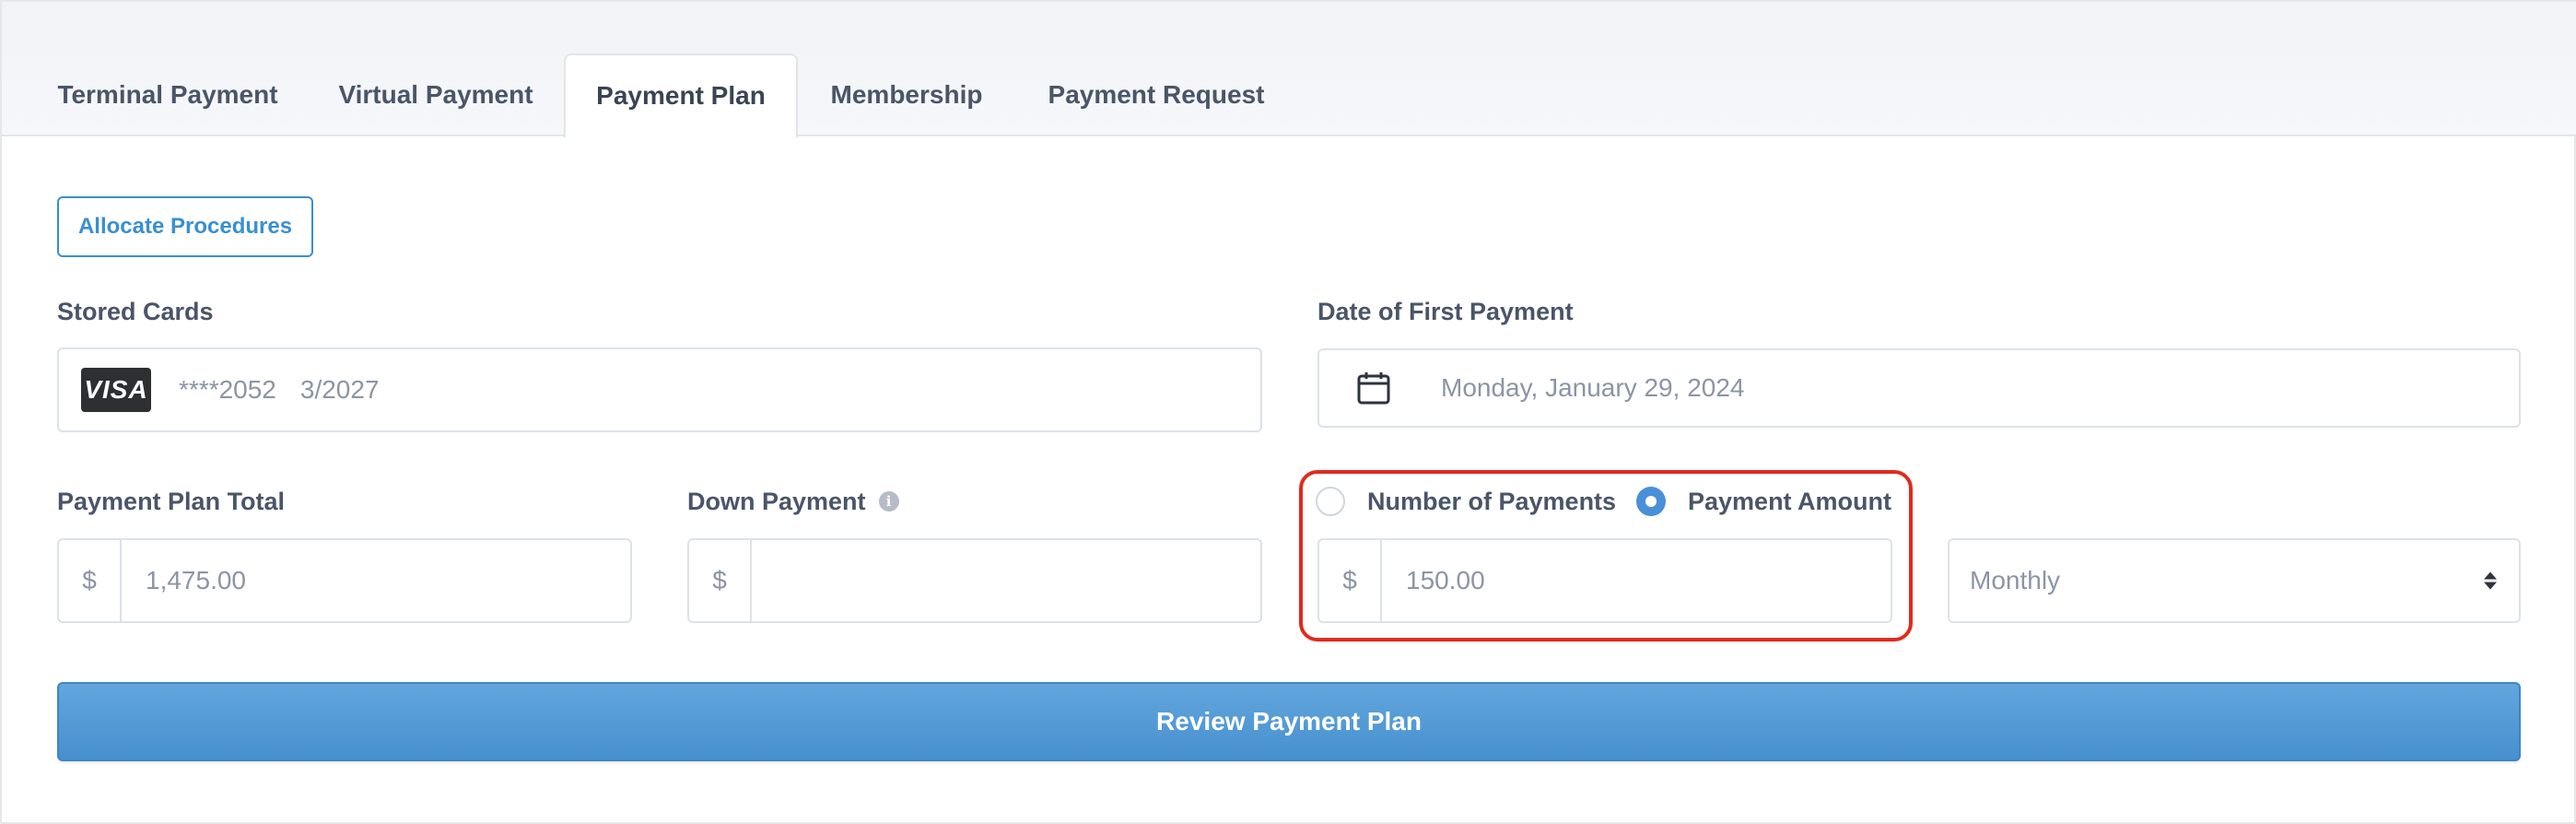  What do you see at coordinates (1445, 580) in the screenshot?
I see `payment-amount-value: 150.00` at bounding box center [1445, 580].